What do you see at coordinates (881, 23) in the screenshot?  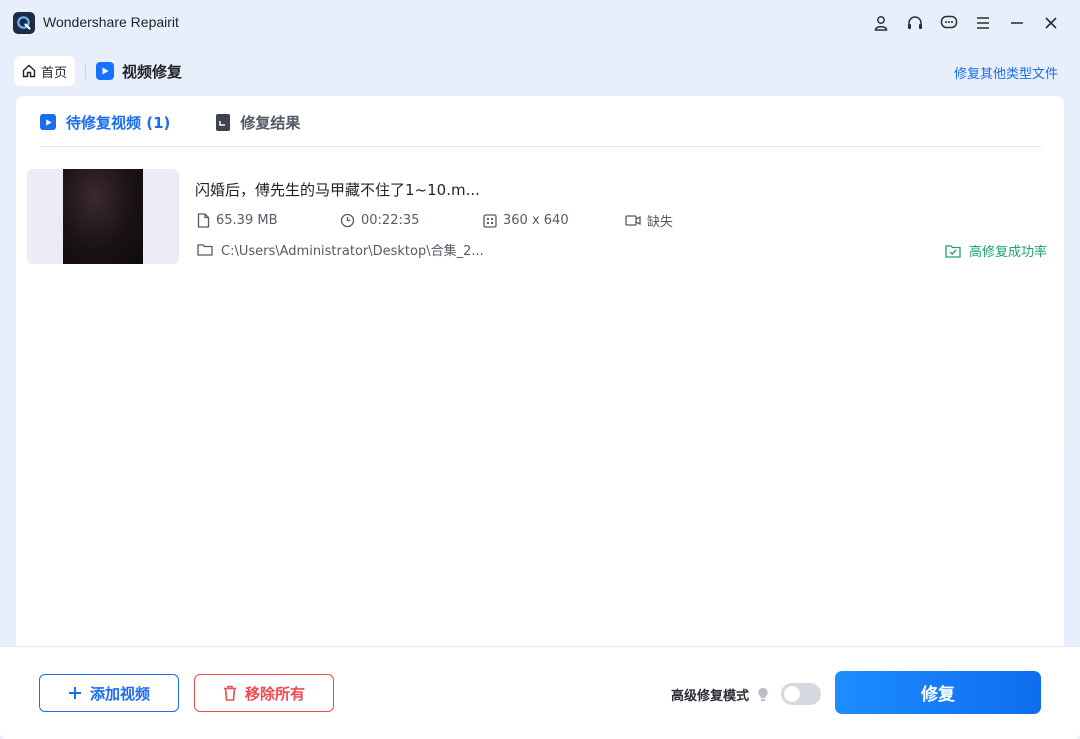 I see `account-icon` at bounding box center [881, 23].